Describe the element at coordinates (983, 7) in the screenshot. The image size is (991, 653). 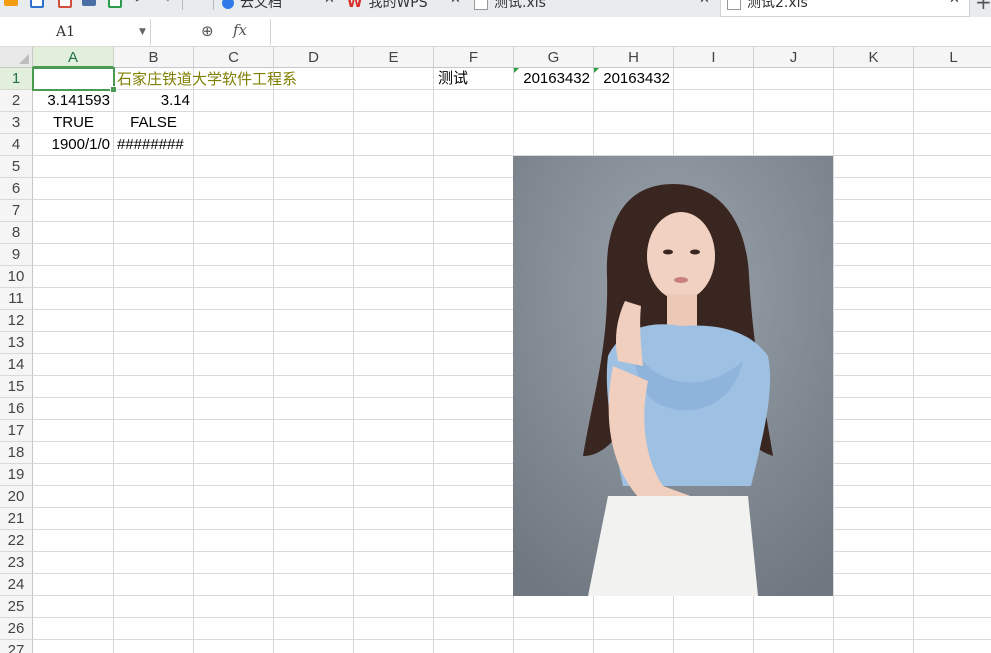
I see `new-tab-icon: +` at that location.